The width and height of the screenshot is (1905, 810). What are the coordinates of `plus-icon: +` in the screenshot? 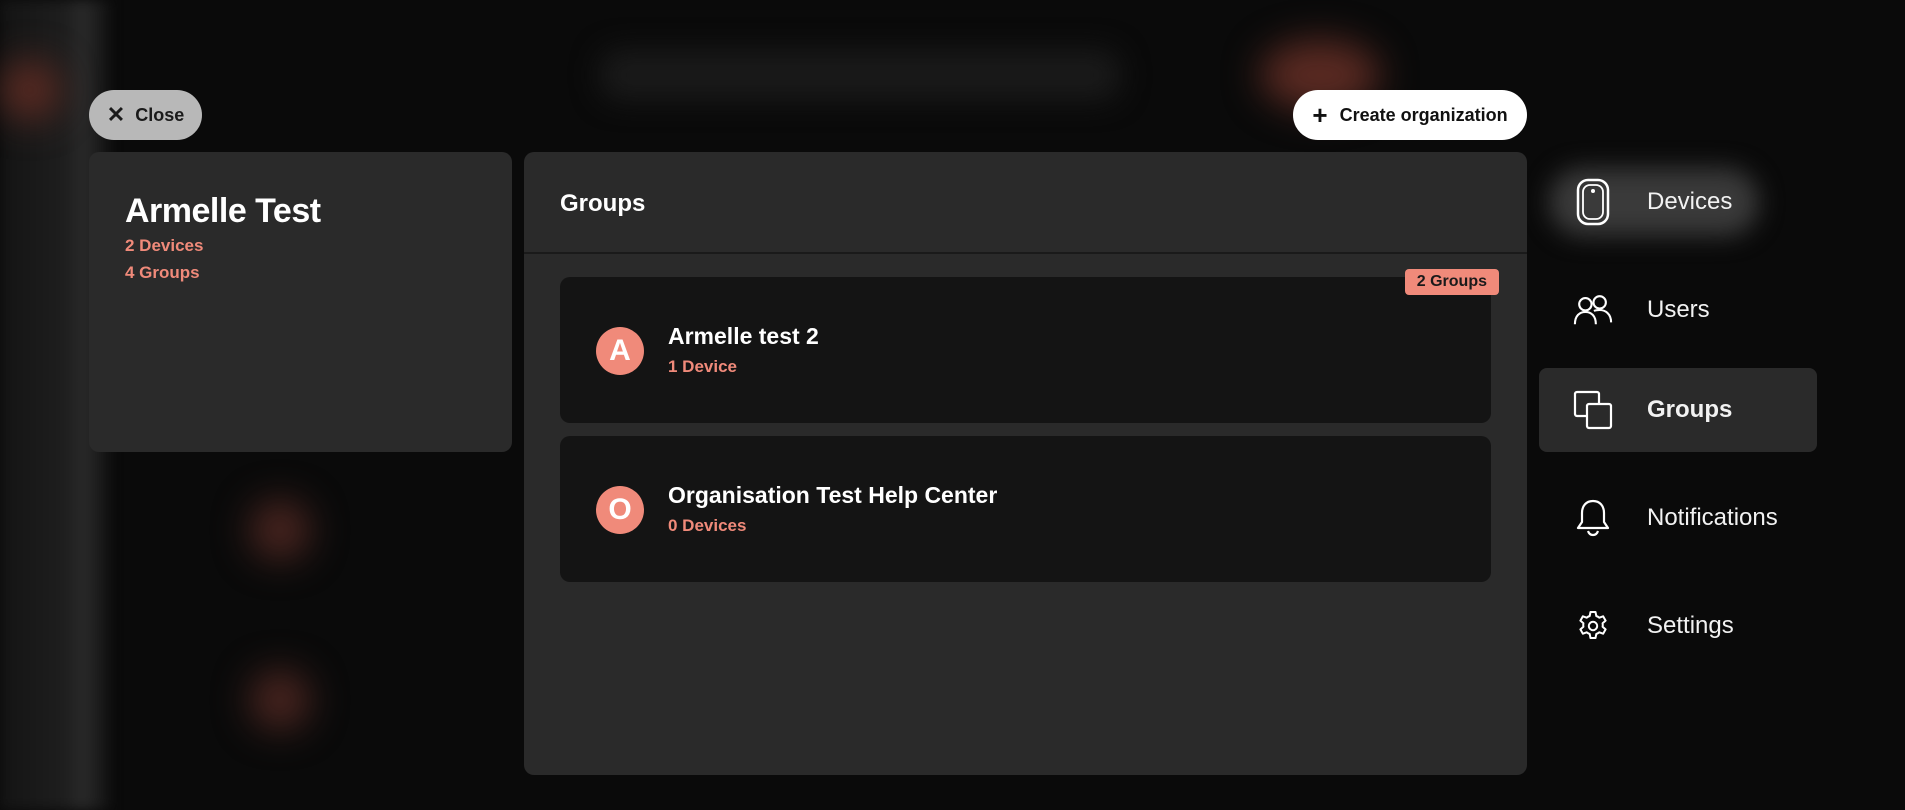 It's located at (1320, 115).